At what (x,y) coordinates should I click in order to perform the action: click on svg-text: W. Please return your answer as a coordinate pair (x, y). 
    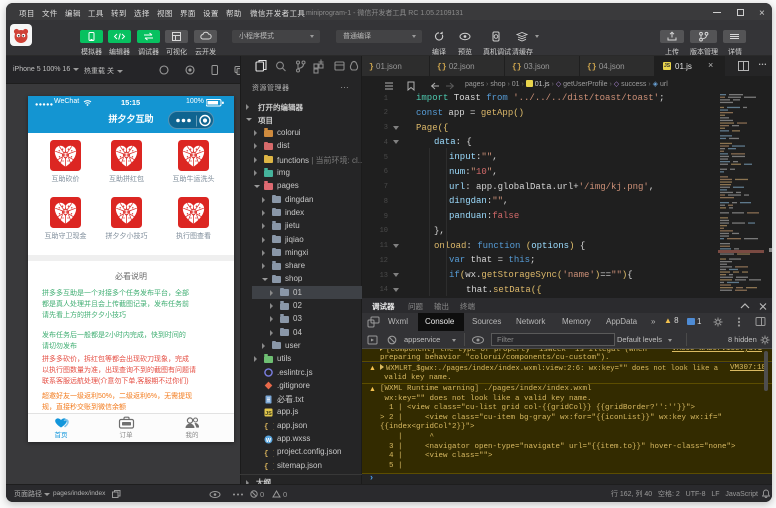
    Looking at the image, I should click on (269, 440).